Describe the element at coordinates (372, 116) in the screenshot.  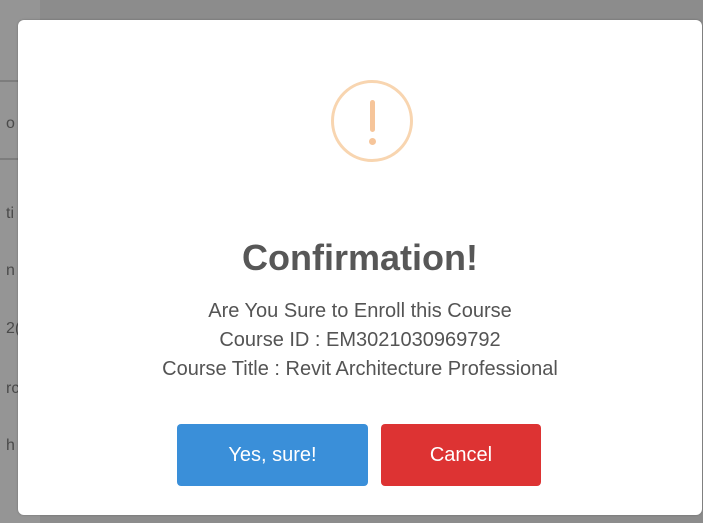
I see `exclamation-bar` at that location.